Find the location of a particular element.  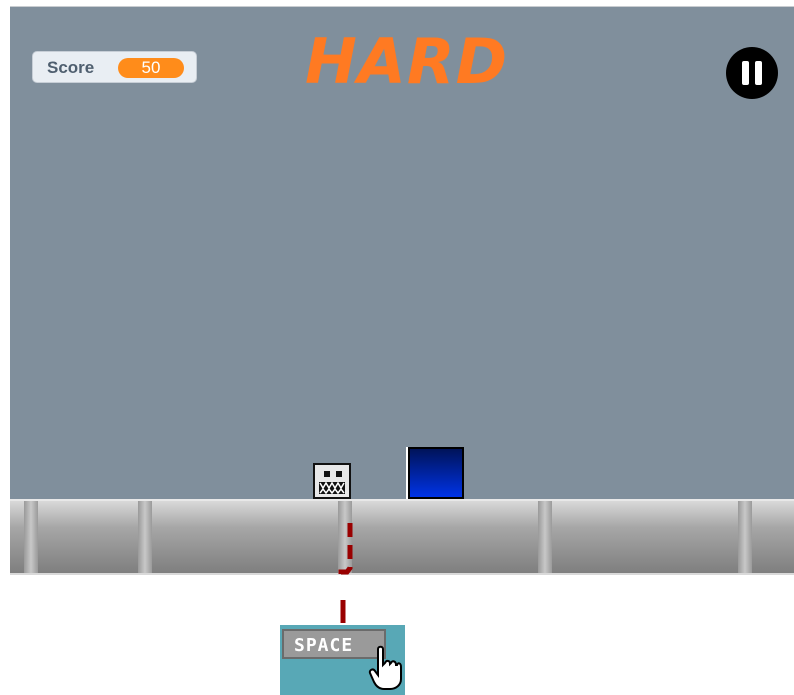

space-key-hint: SPACE is located at coordinates (342, 660).